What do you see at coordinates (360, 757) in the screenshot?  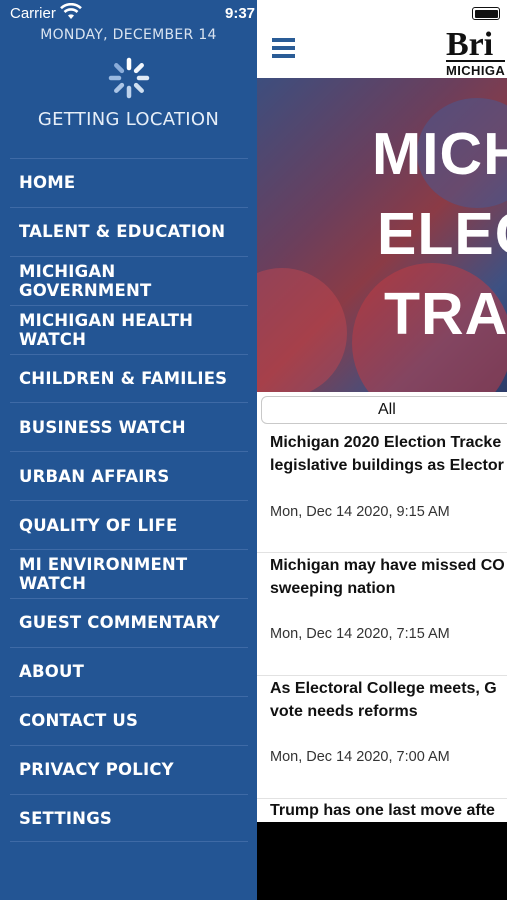 I see `article-time: Mon, Dec 14 2020, 7:00 AM` at bounding box center [360, 757].